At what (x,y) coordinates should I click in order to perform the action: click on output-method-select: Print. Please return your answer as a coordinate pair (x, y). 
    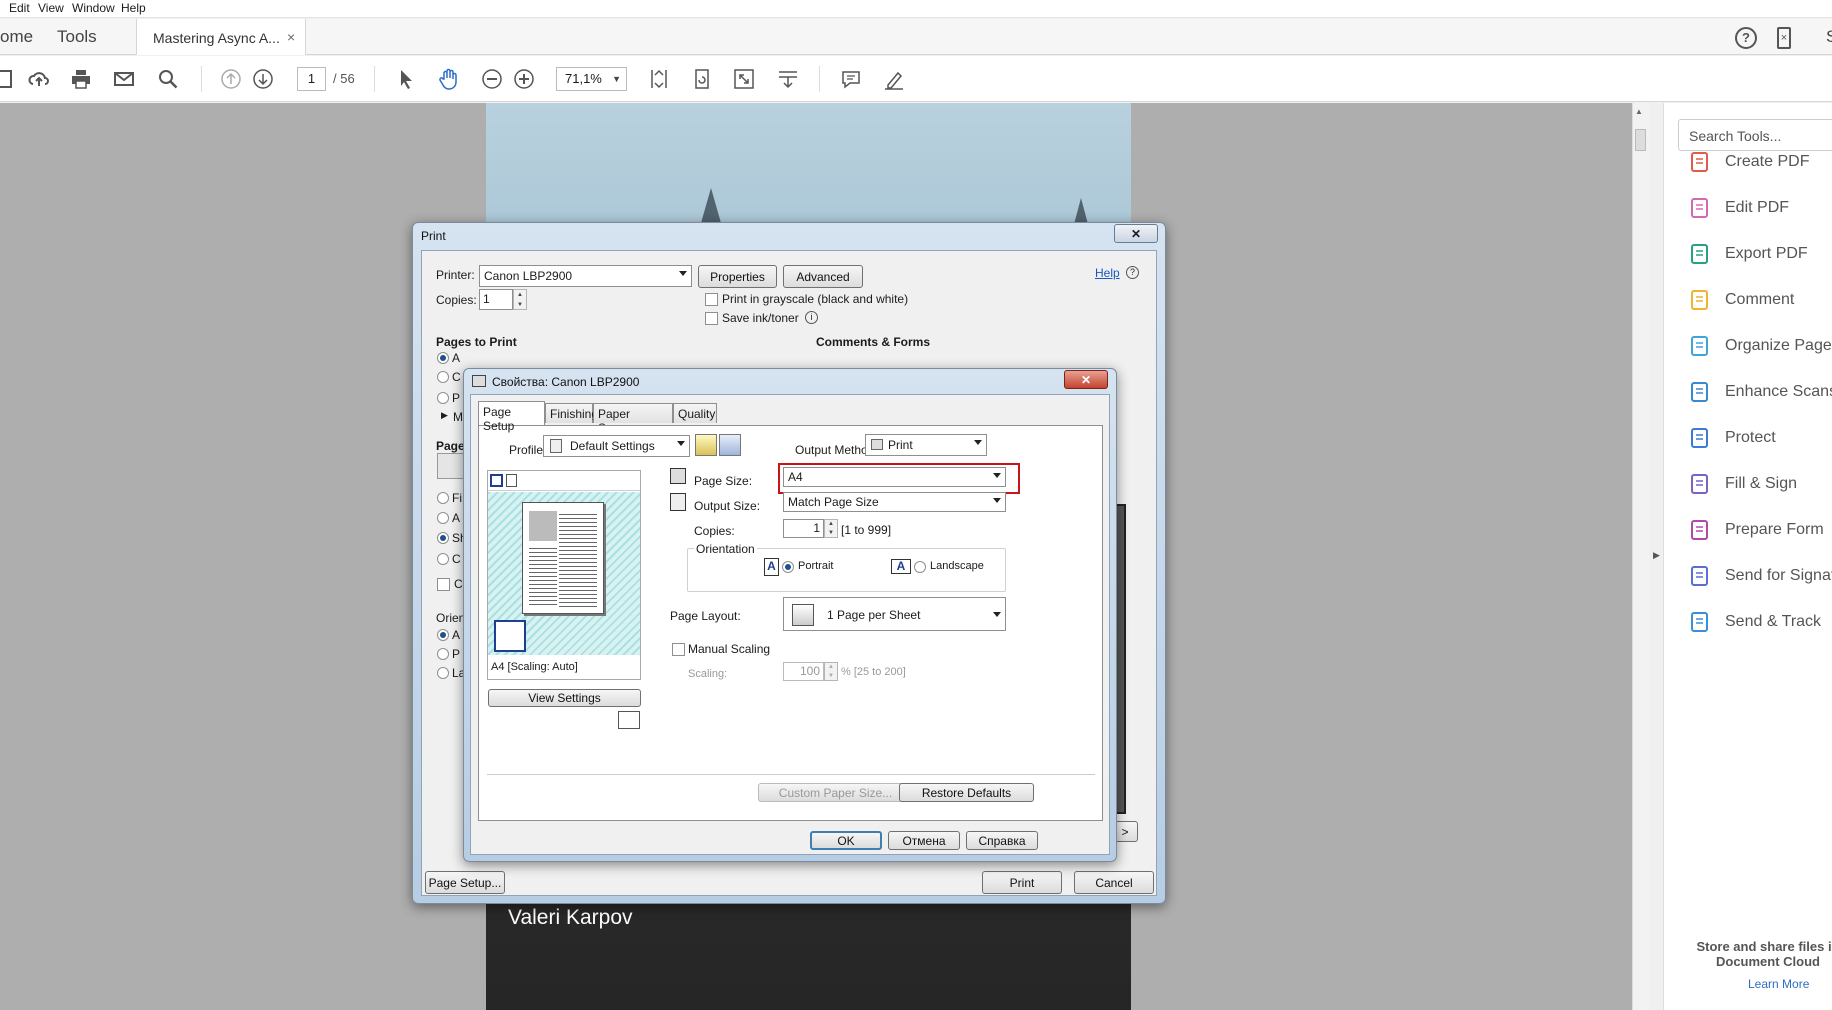
    Looking at the image, I should click on (926, 445).